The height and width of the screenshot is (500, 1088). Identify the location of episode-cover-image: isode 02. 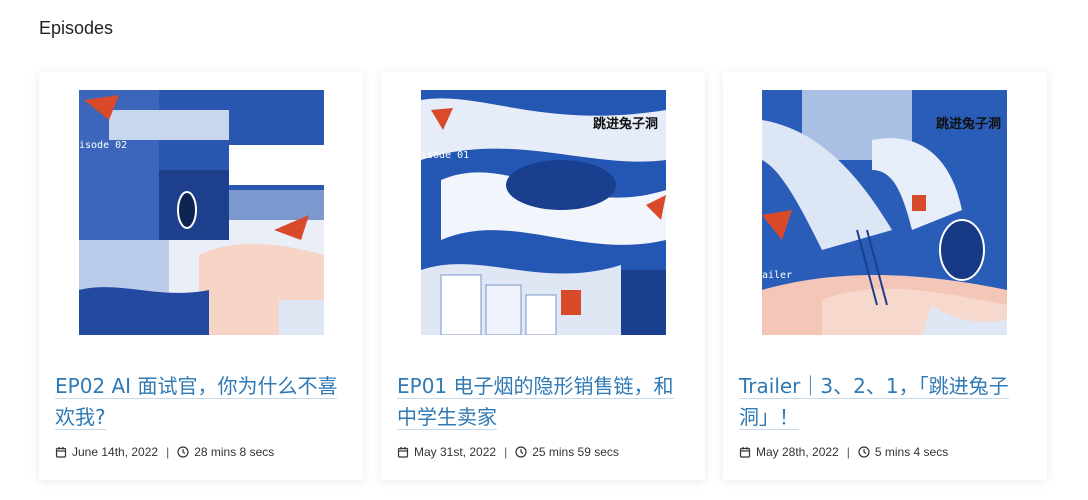
(201, 212).